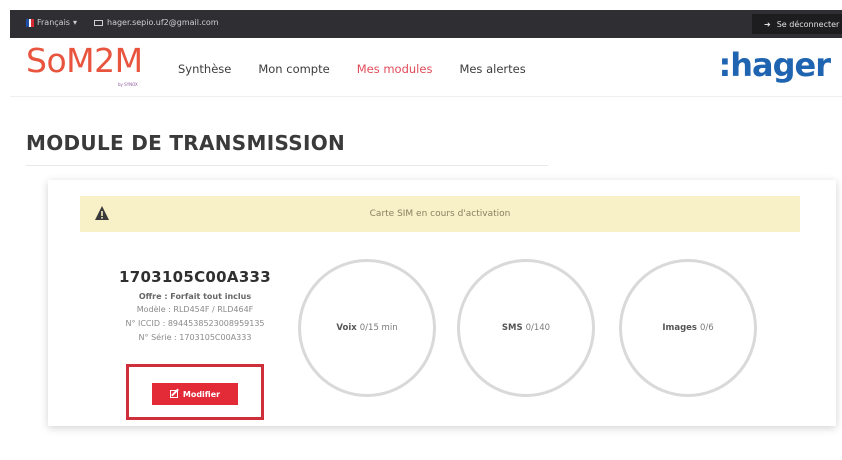 The width and height of the screenshot is (842, 460). I want to click on sim-activation-alert: Carte SIM en cours d'activation, so click(440, 214).